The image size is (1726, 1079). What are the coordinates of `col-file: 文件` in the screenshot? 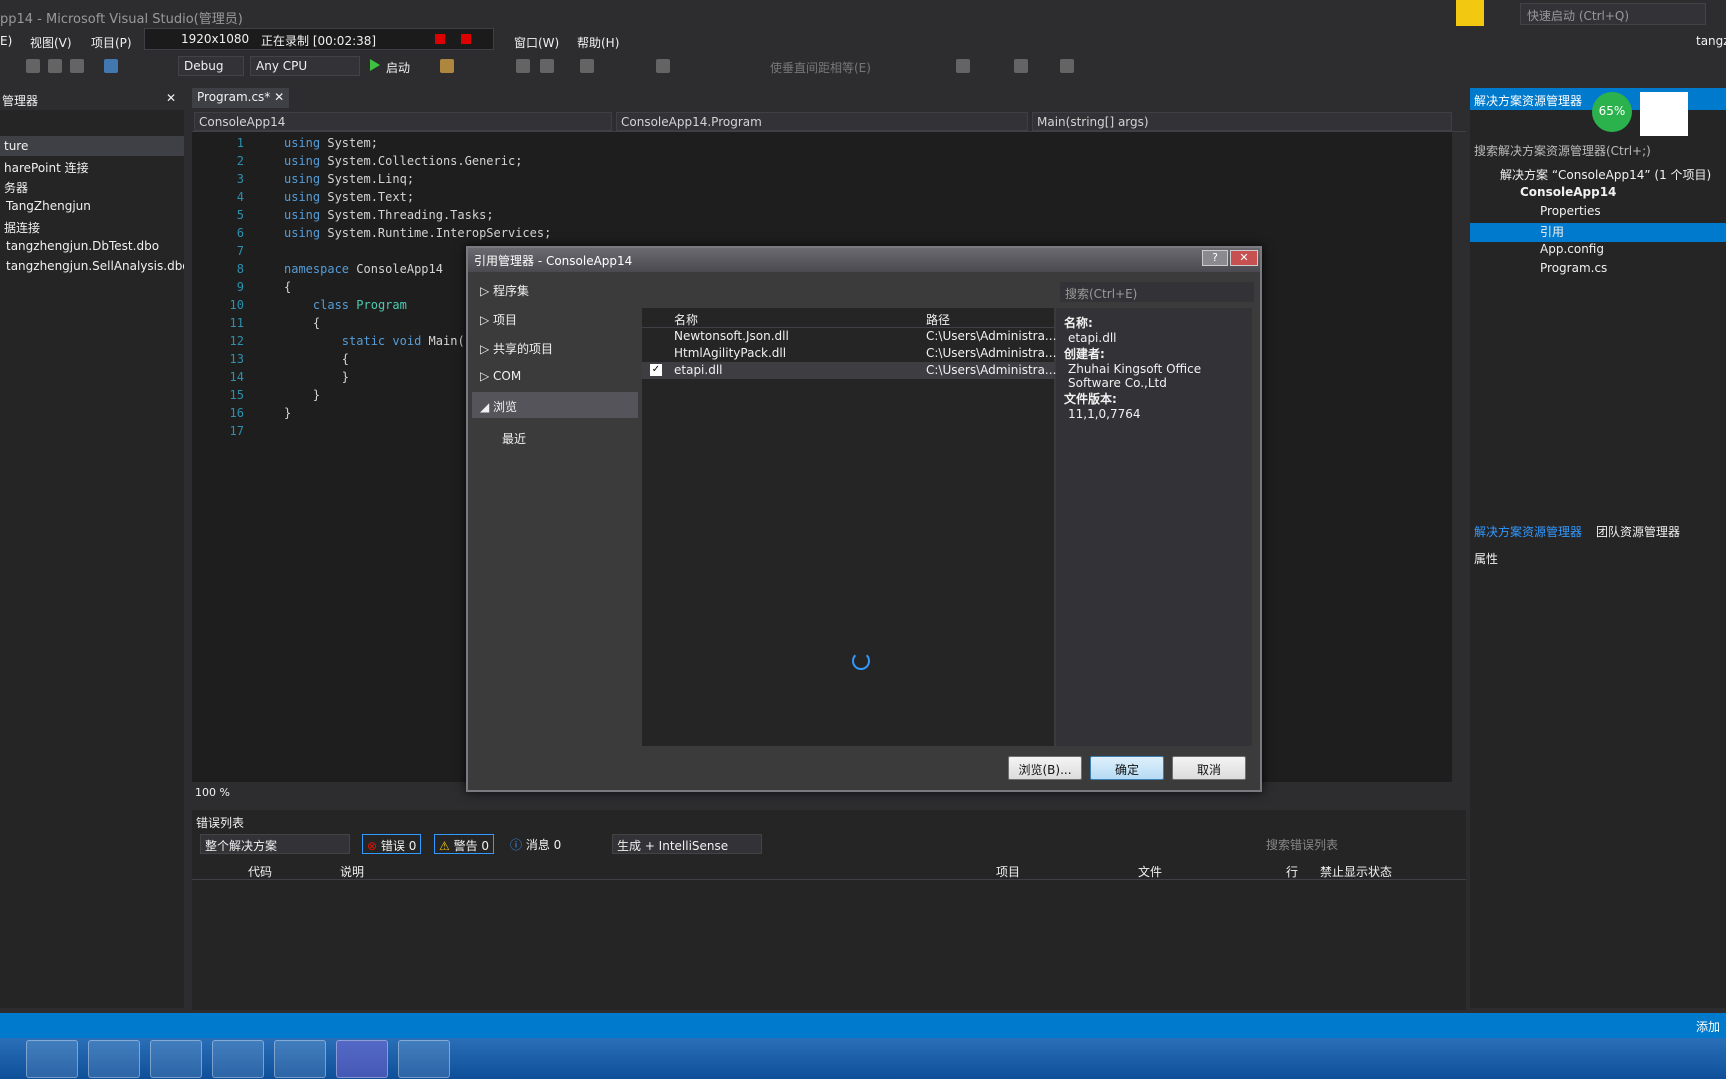 It's located at (1150, 871).